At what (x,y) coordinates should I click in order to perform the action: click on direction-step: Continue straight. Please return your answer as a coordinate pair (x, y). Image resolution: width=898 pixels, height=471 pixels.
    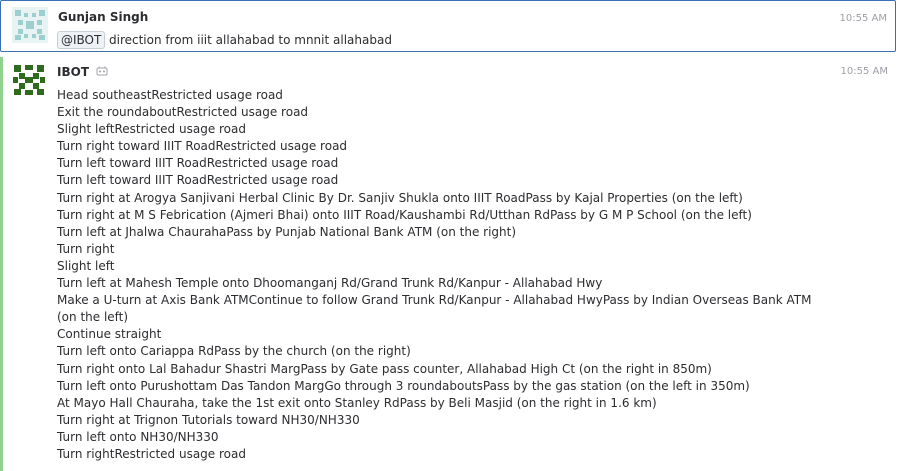
    Looking at the image, I should click on (109, 334).